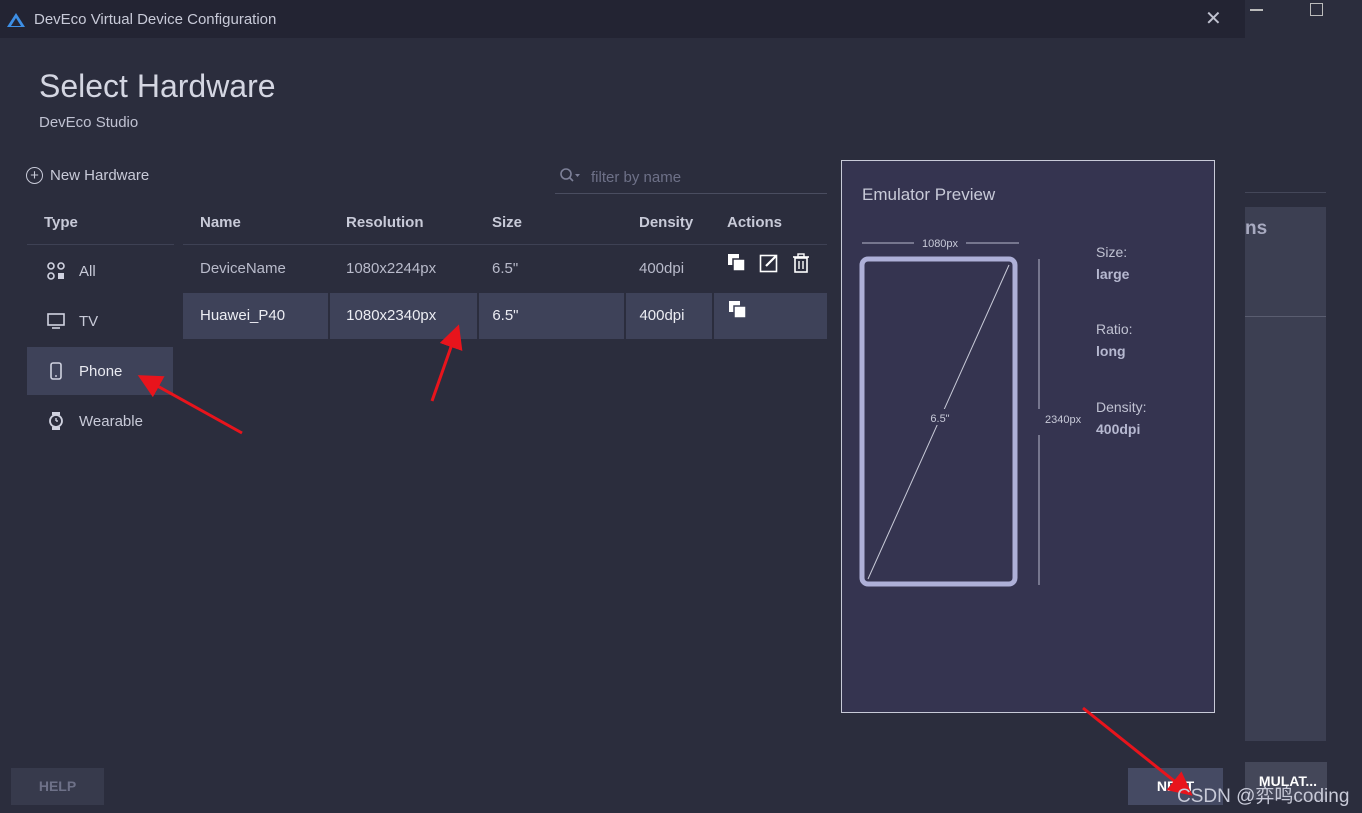 The height and width of the screenshot is (813, 1362). What do you see at coordinates (669, 224) in the screenshot?
I see `column-header-density: Density` at bounding box center [669, 224].